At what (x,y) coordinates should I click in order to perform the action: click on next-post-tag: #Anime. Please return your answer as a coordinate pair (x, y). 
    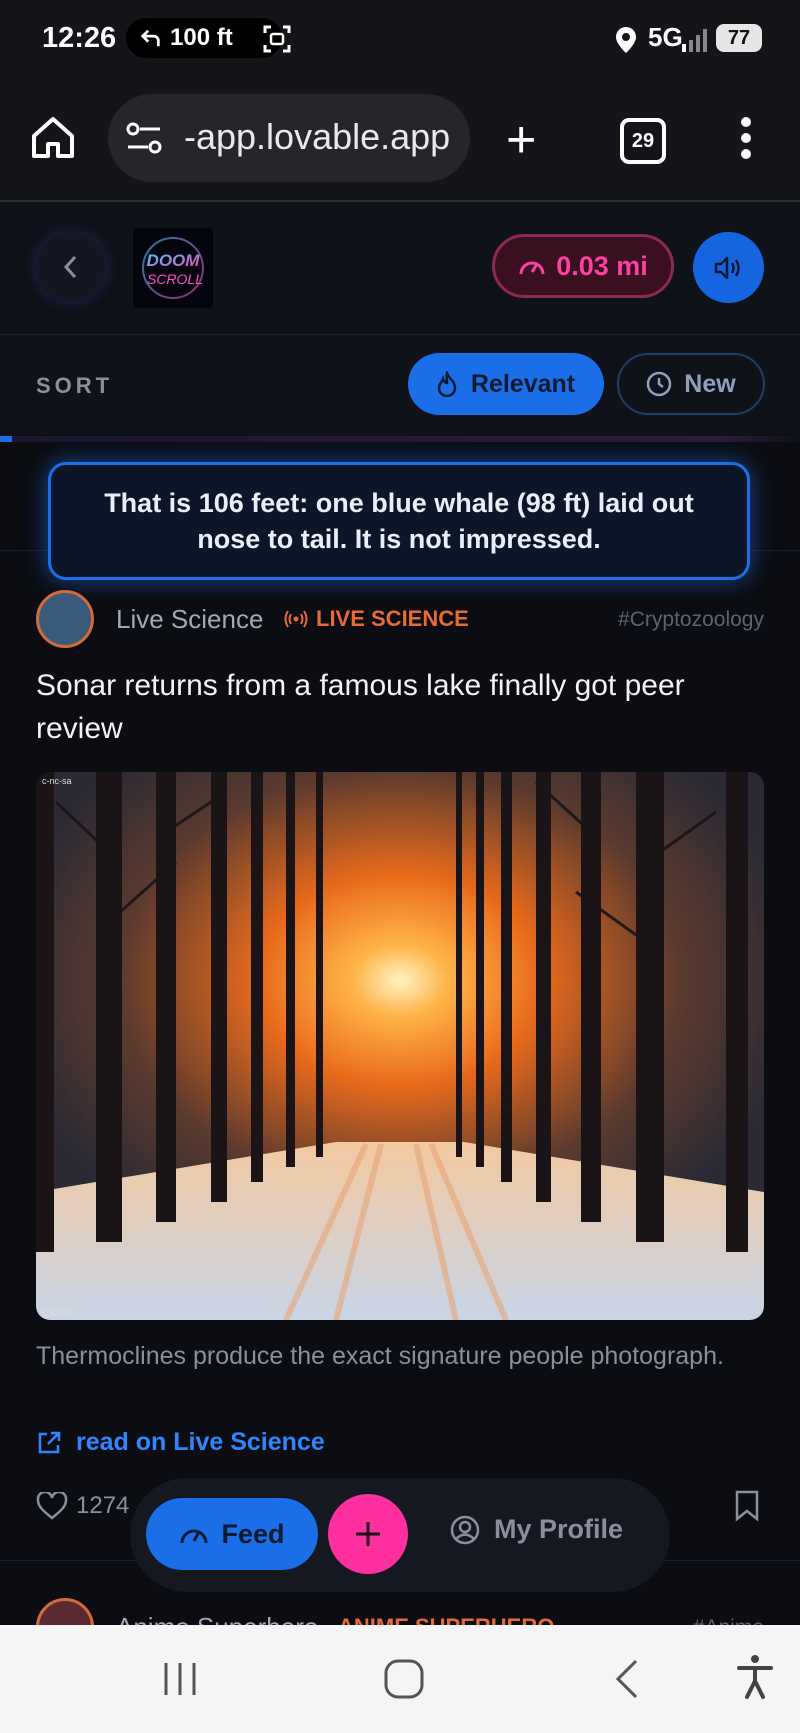
    Looking at the image, I should click on (728, 1620).